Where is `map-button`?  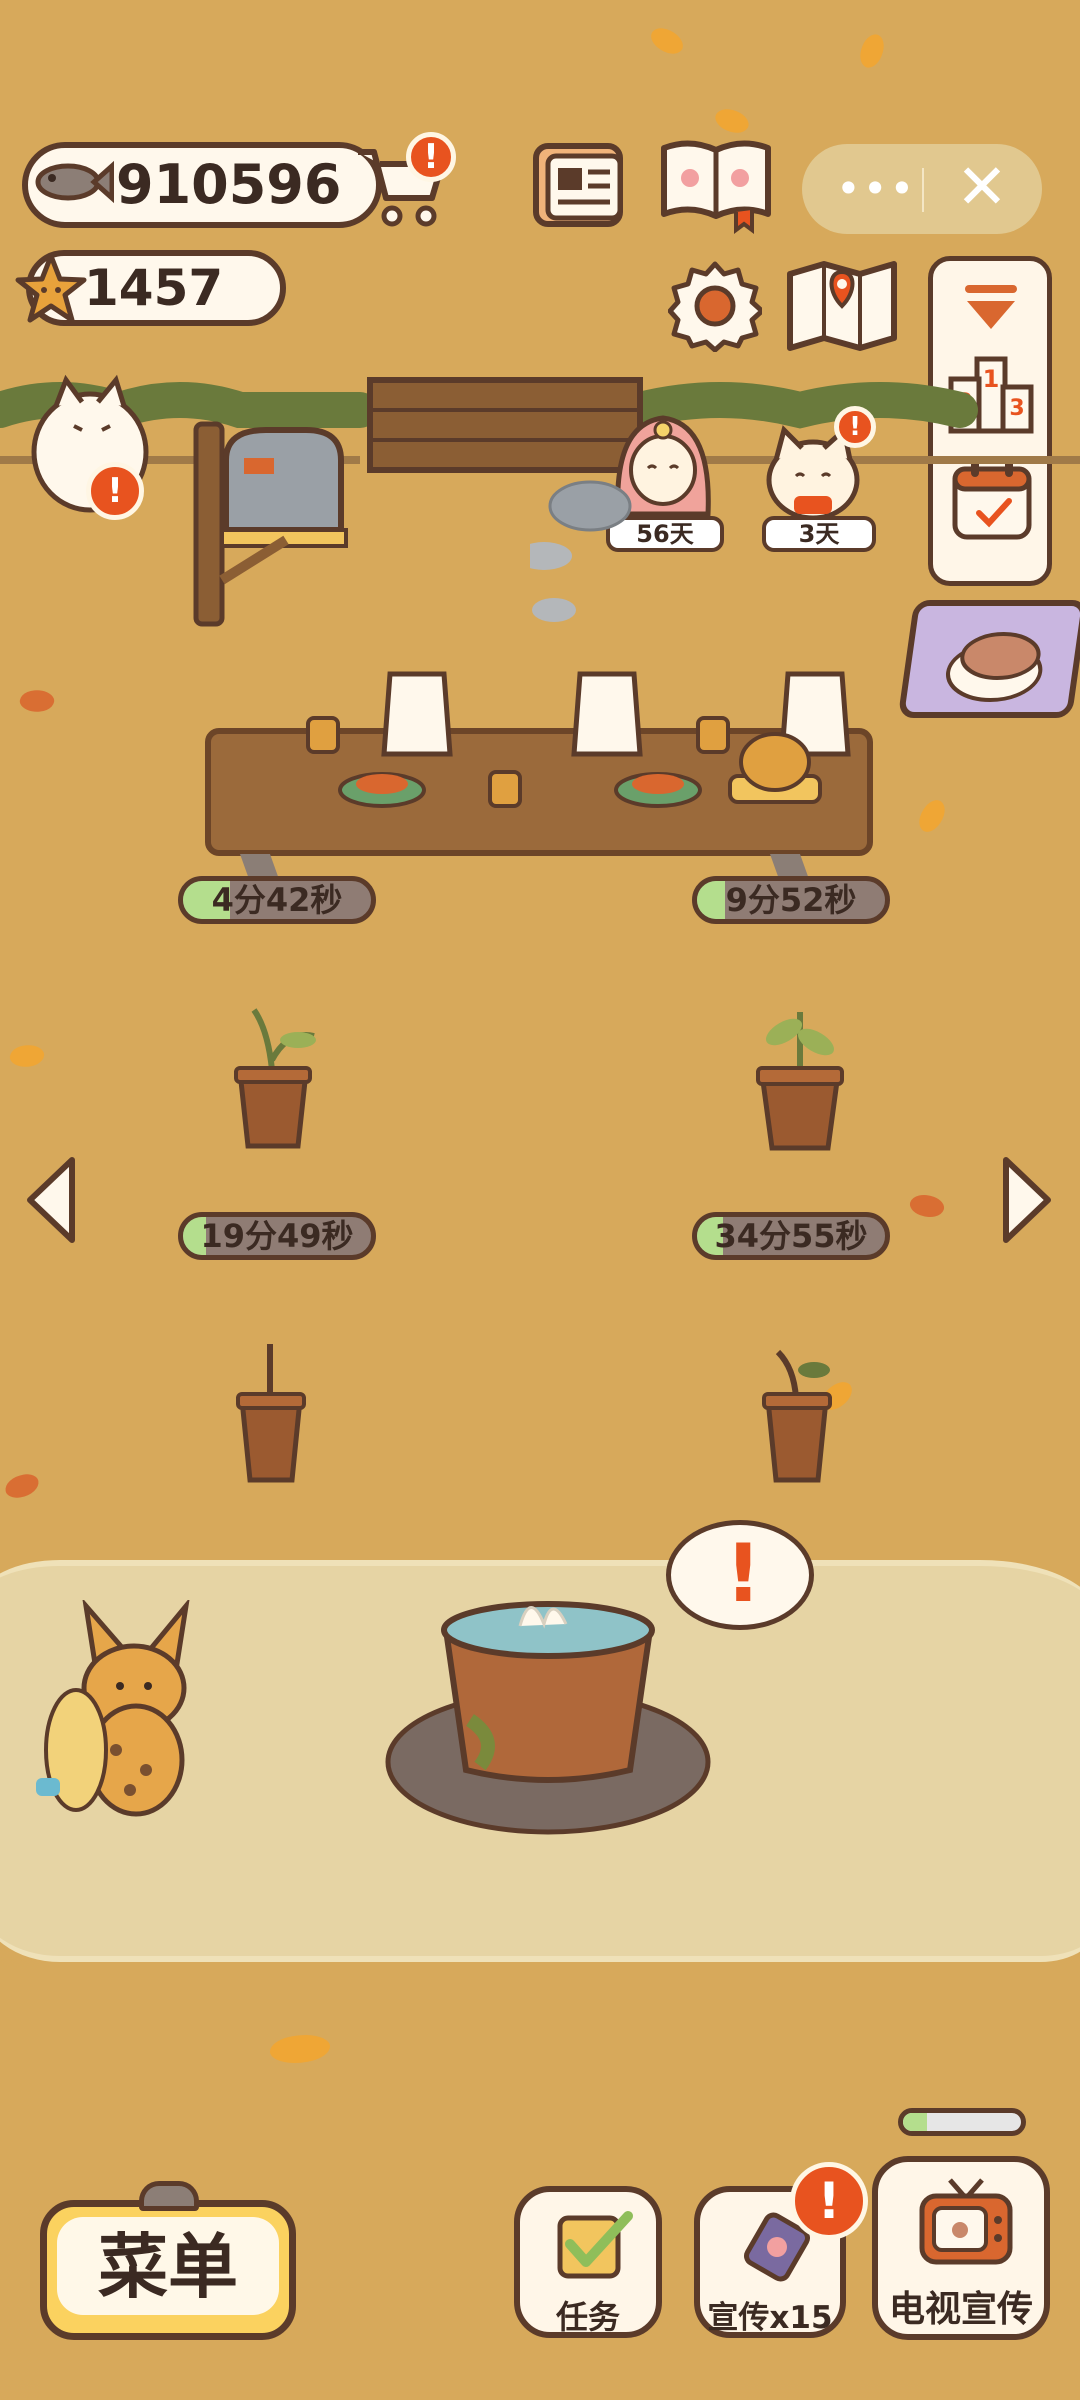
map-button is located at coordinates (842, 306).